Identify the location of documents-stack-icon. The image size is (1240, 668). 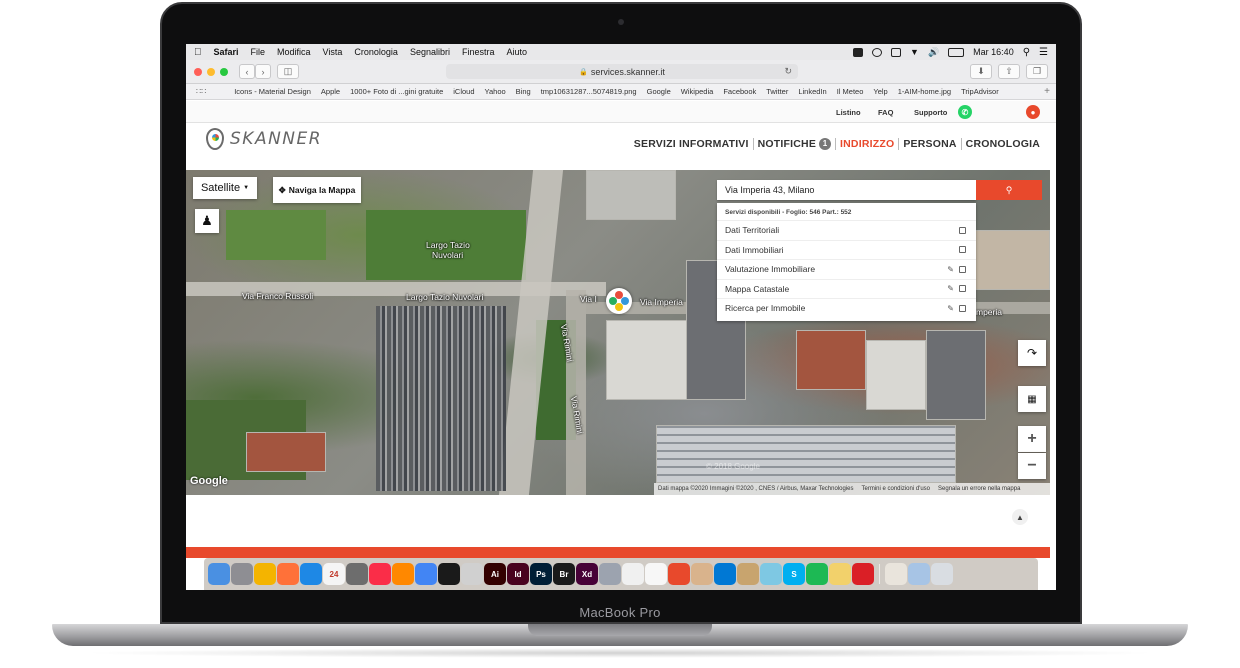
(919, 574).